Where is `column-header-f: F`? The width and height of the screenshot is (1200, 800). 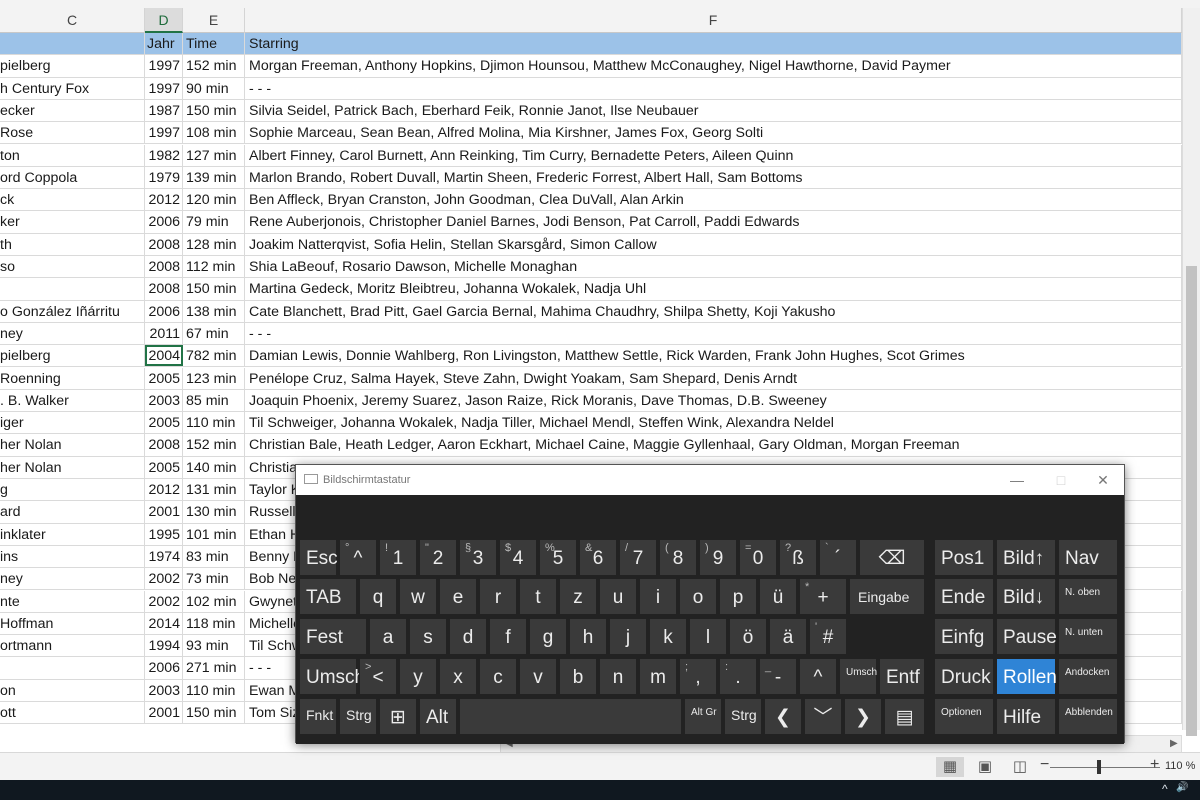 column-header-f: F is located at coordinates (713, 20).